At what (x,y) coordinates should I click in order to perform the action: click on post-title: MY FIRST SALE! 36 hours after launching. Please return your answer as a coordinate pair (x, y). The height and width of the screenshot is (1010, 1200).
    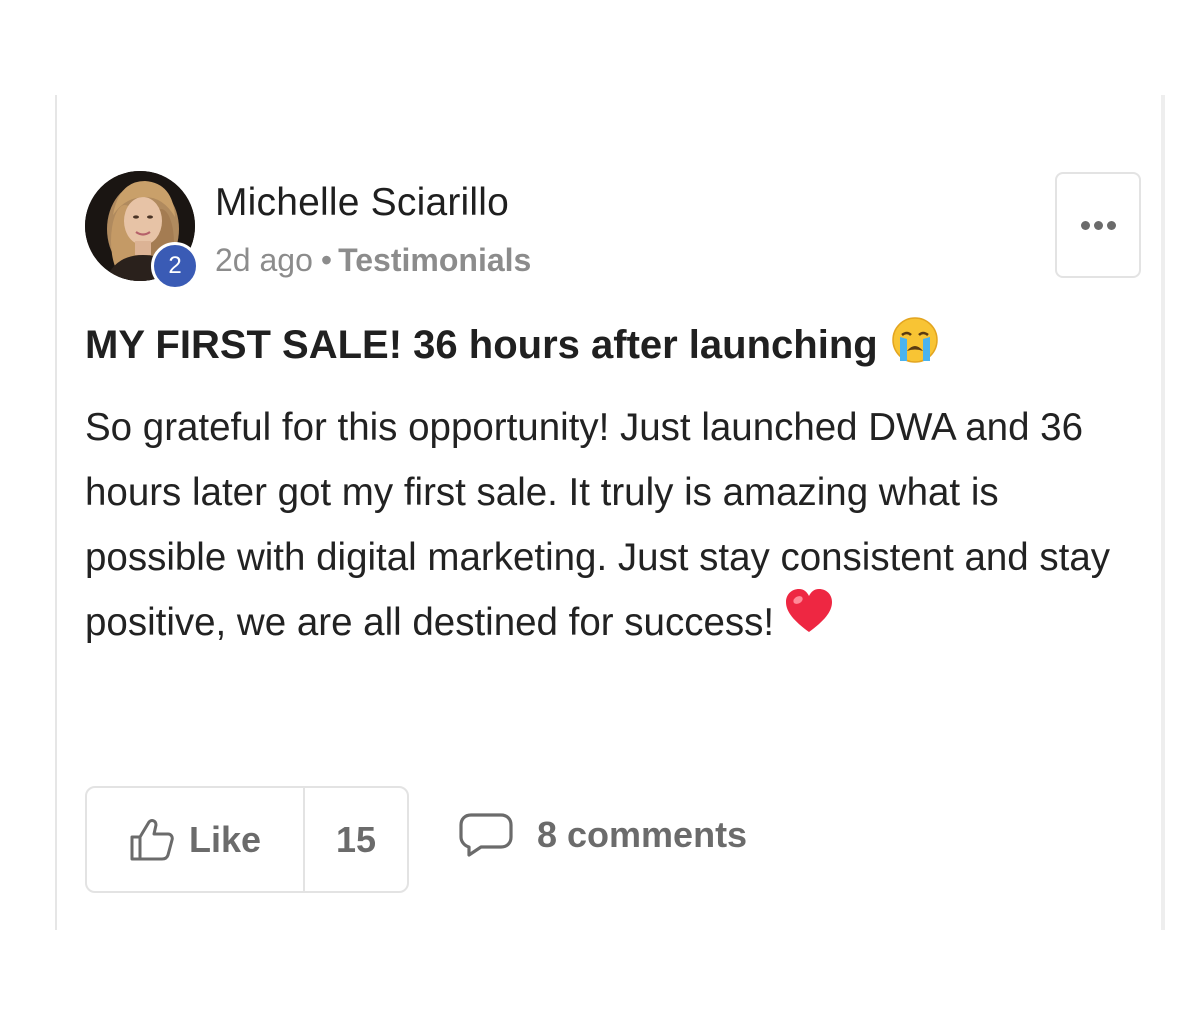
    Looking at the image, I should click on (512, 345).